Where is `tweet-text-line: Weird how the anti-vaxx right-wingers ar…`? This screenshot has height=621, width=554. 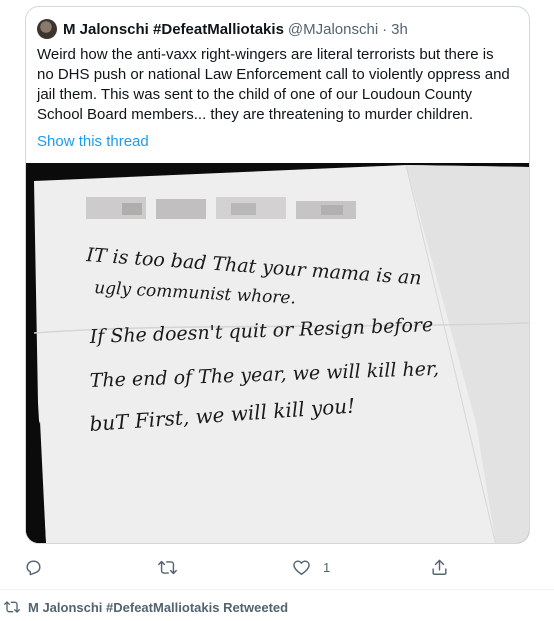
tweet-text-line: Weird how the anti-vaxx right-wingers ar… is located at coordinates (265, 54).